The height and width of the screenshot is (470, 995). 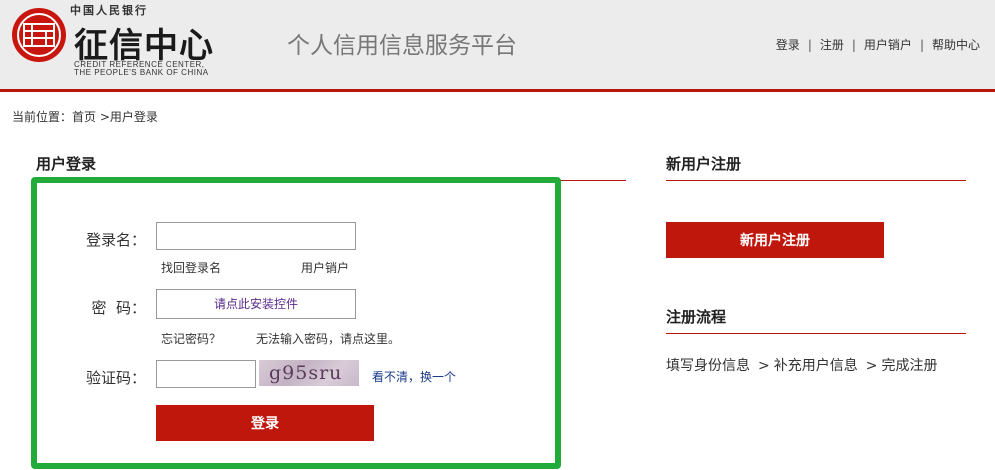 What do you see at coordinates (775, 240) in the screenshot?
I see `new-user-register-button: 新用户注册` at bounding box center [775, 240].